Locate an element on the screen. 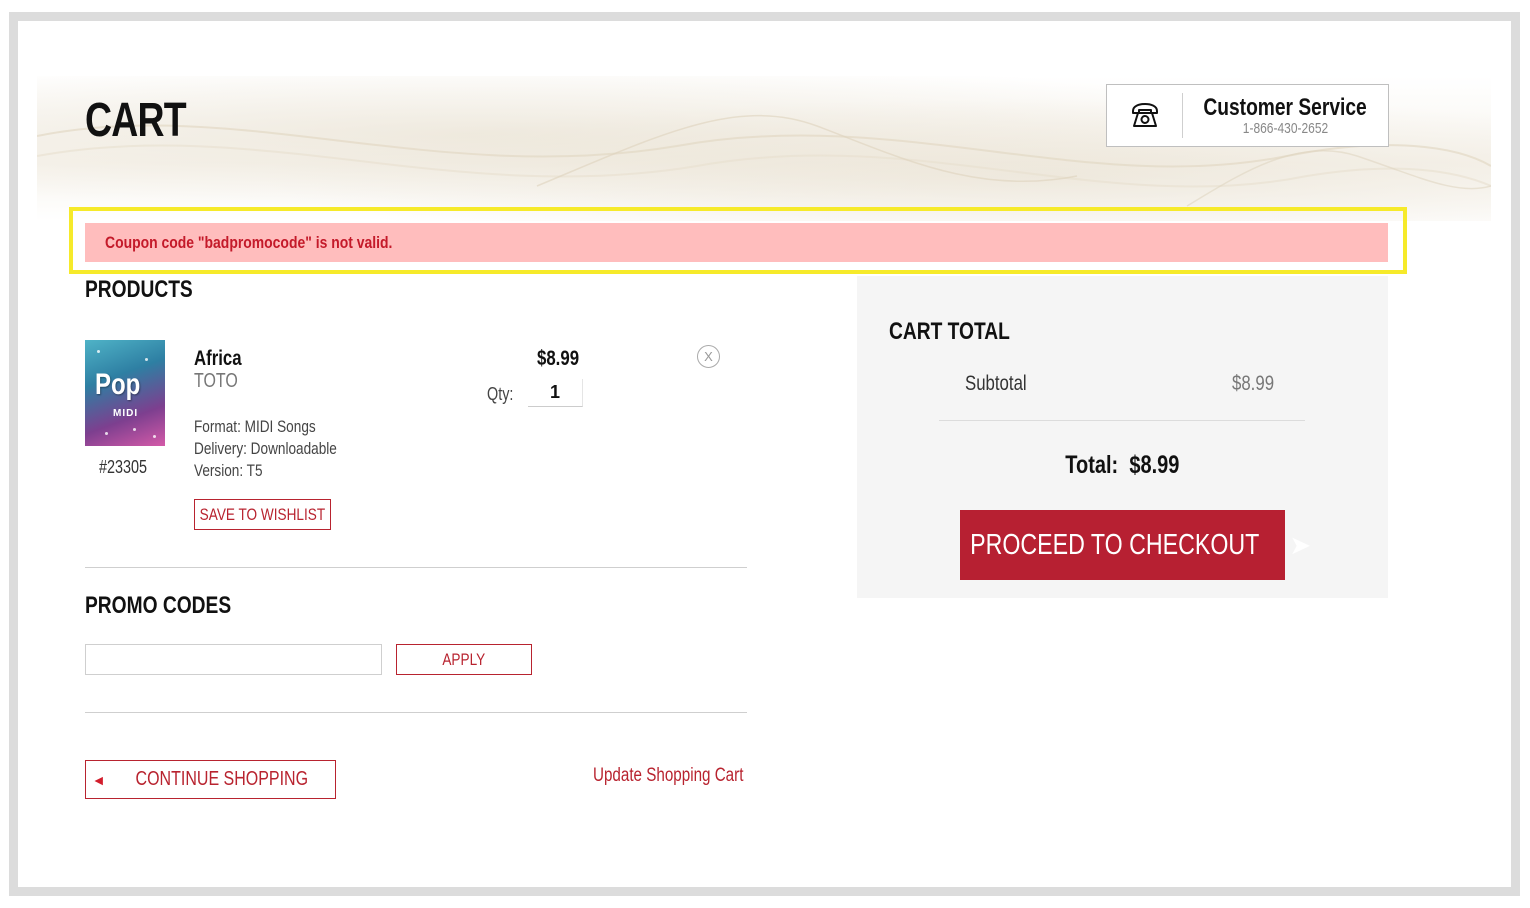 The image size is (1530, 908). customer-service-phone: 1-866-430-2652 is located at coordinates (1285, 128).